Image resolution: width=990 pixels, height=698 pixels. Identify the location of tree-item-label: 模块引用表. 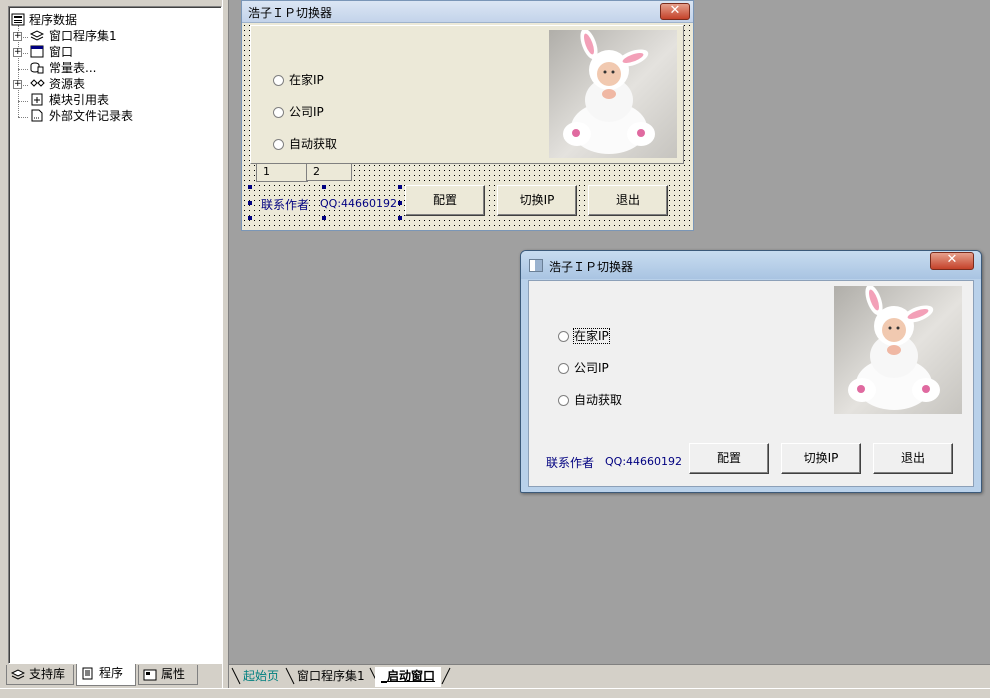
(79, 100).